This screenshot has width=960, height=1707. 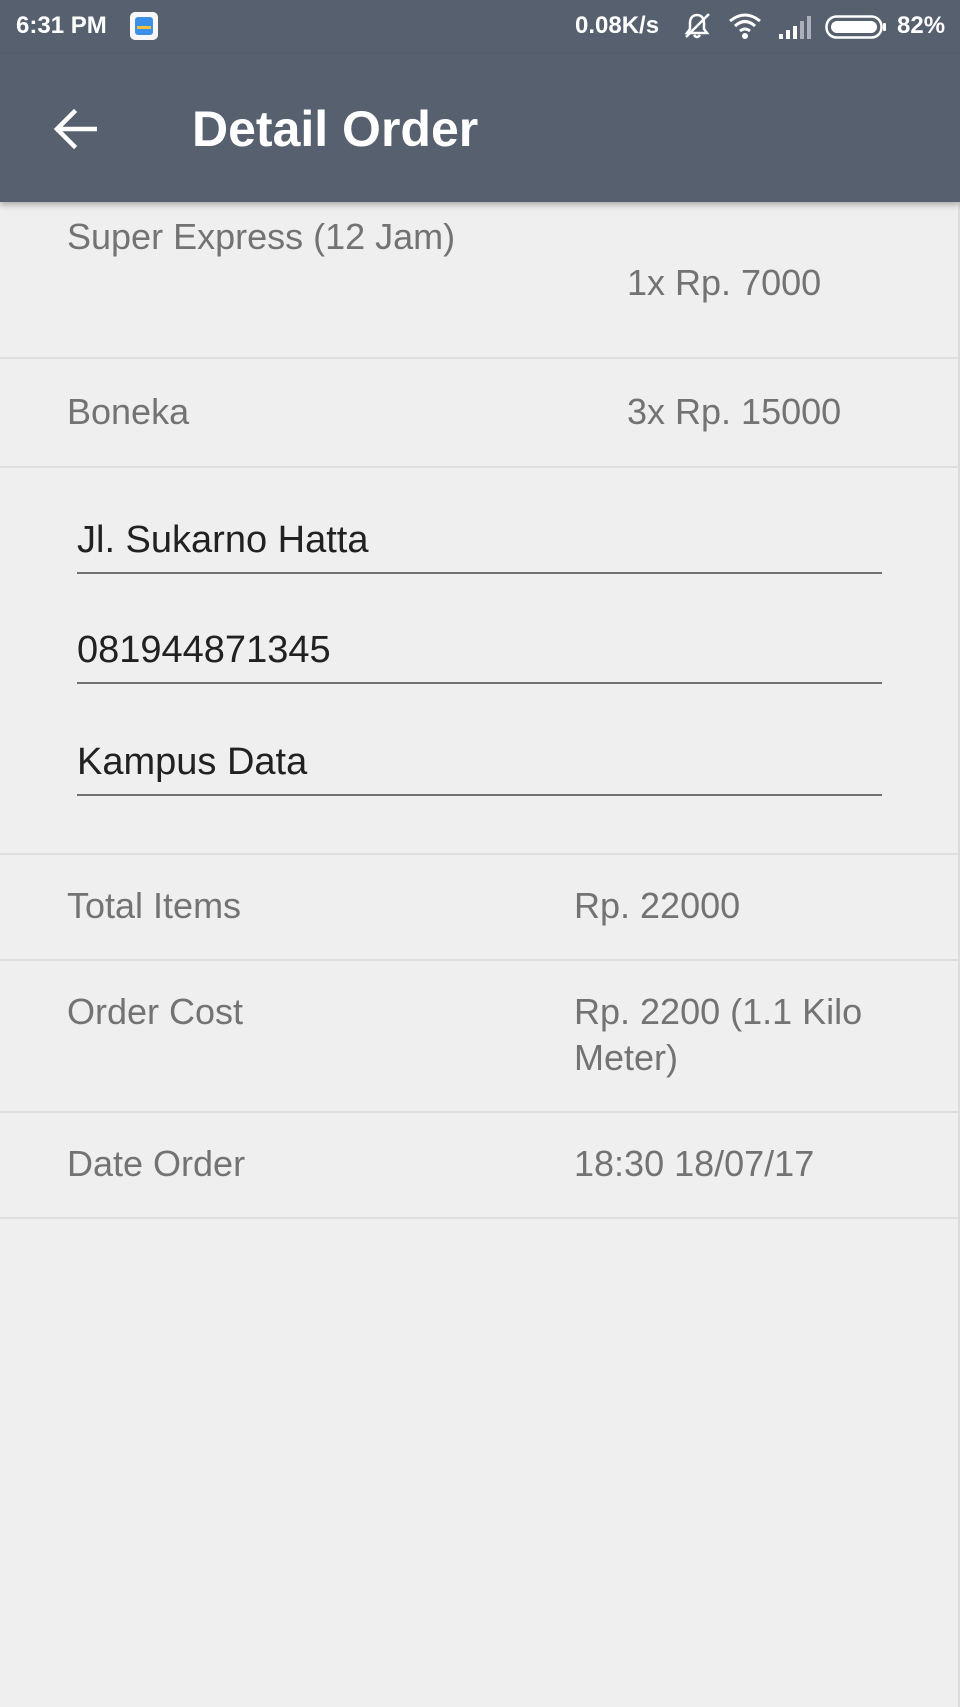 What do you see at coordinates (718, 1034) in the screenshot?
I see `summary-value: Rp. 2200 (1.1 Kilo Meter)` at bounding box center [718, 1034].